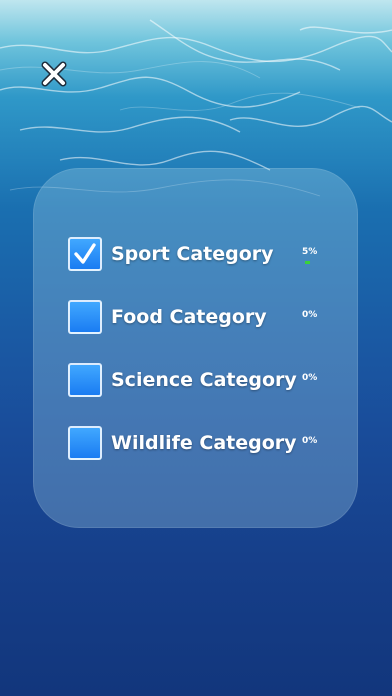  I want to click on category-label: Science Category, so click(204, 380).